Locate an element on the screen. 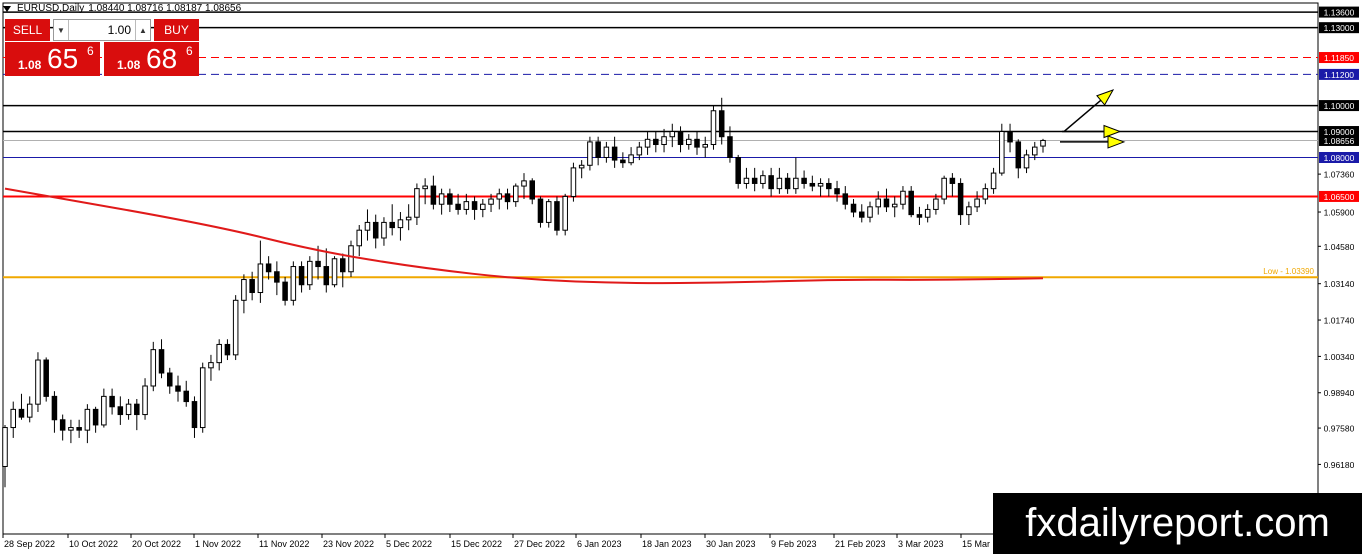 The image size is (1362, 554). buy-price-pips: 68 is located at coordinates (162, 58).